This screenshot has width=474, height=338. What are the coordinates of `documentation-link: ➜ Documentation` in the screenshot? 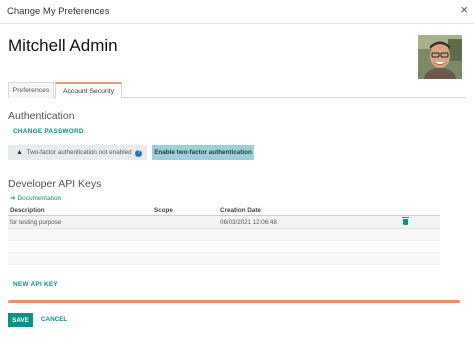 It's located at (35, 198).